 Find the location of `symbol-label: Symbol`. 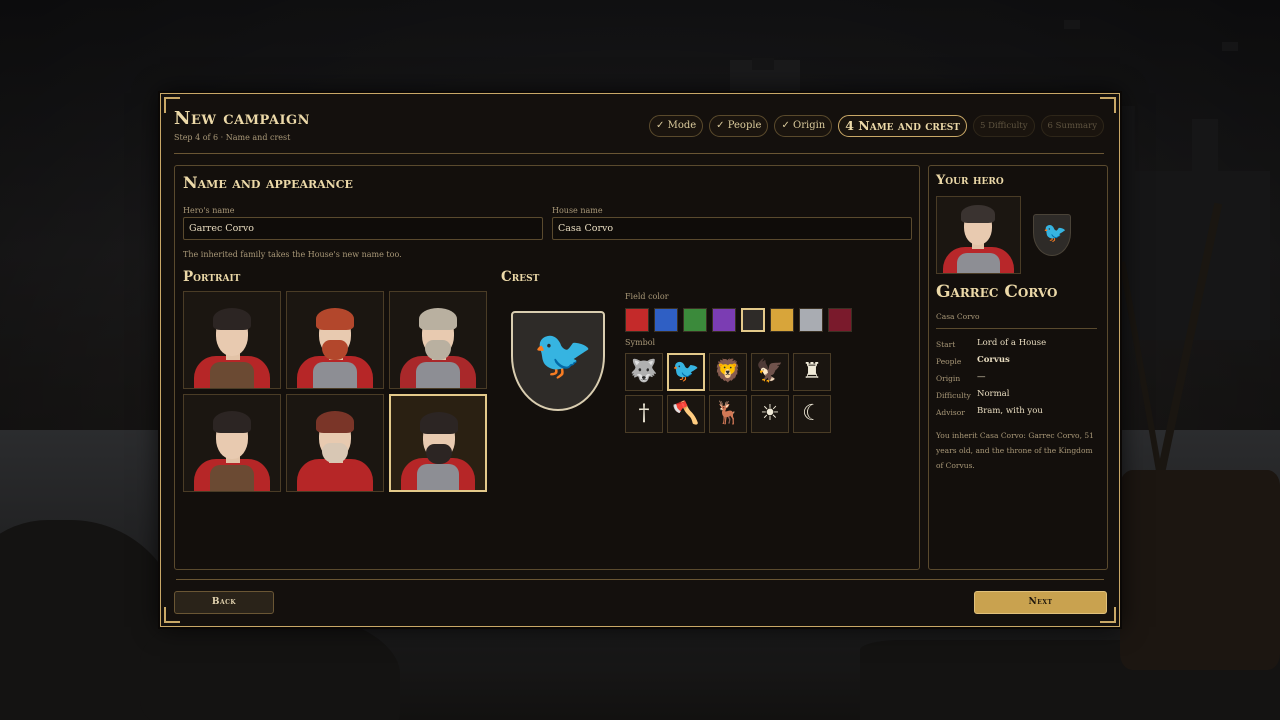

symbol-label: Symbol is located at coordinates (640, 342).